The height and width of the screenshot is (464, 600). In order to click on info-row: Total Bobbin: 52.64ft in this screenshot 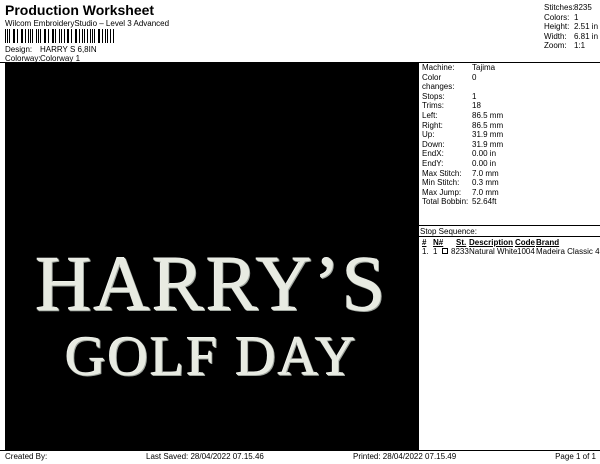, I will do `click(462, 202)`.